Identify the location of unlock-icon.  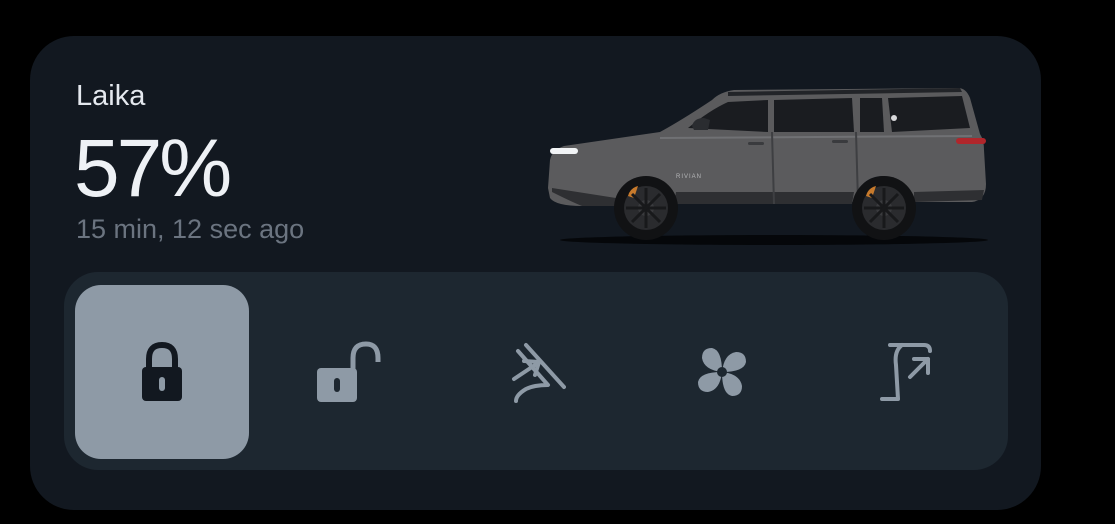
(349, 371).